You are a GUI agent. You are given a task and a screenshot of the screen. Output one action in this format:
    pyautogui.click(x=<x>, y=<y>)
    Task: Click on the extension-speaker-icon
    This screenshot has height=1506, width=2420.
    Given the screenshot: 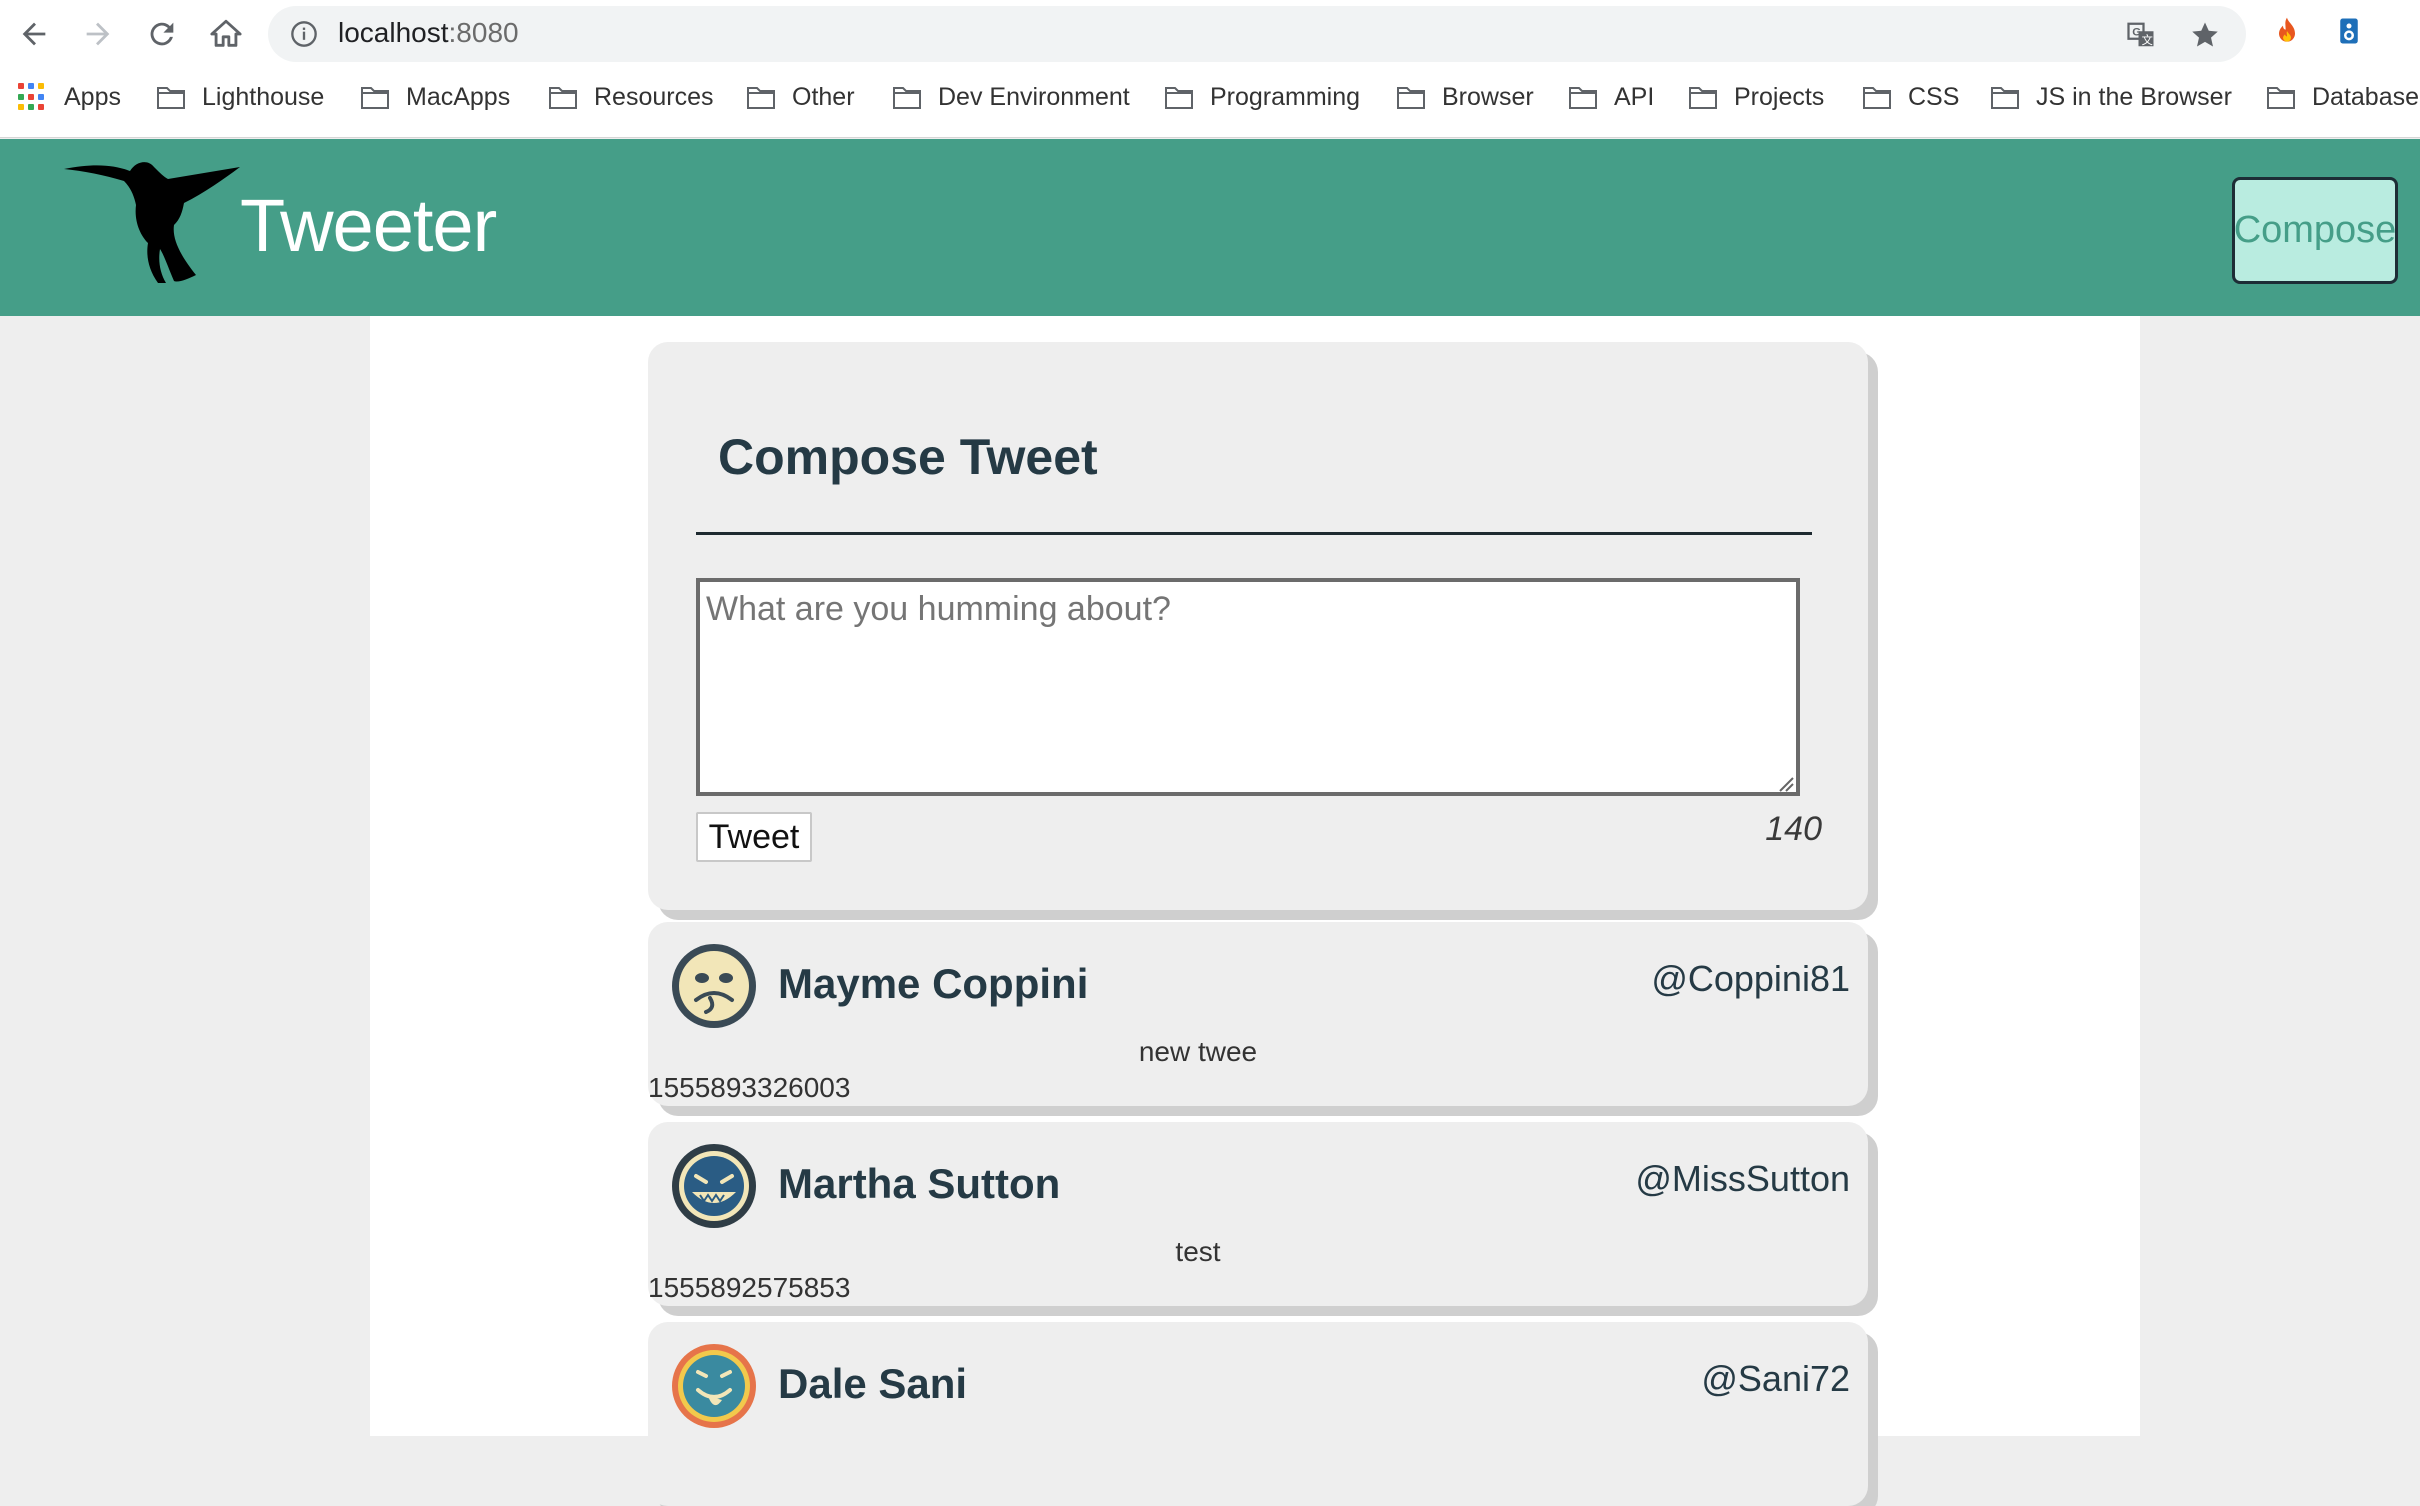 What is the action you would take?
    pyautogui.click(x=2349, y=31)
    